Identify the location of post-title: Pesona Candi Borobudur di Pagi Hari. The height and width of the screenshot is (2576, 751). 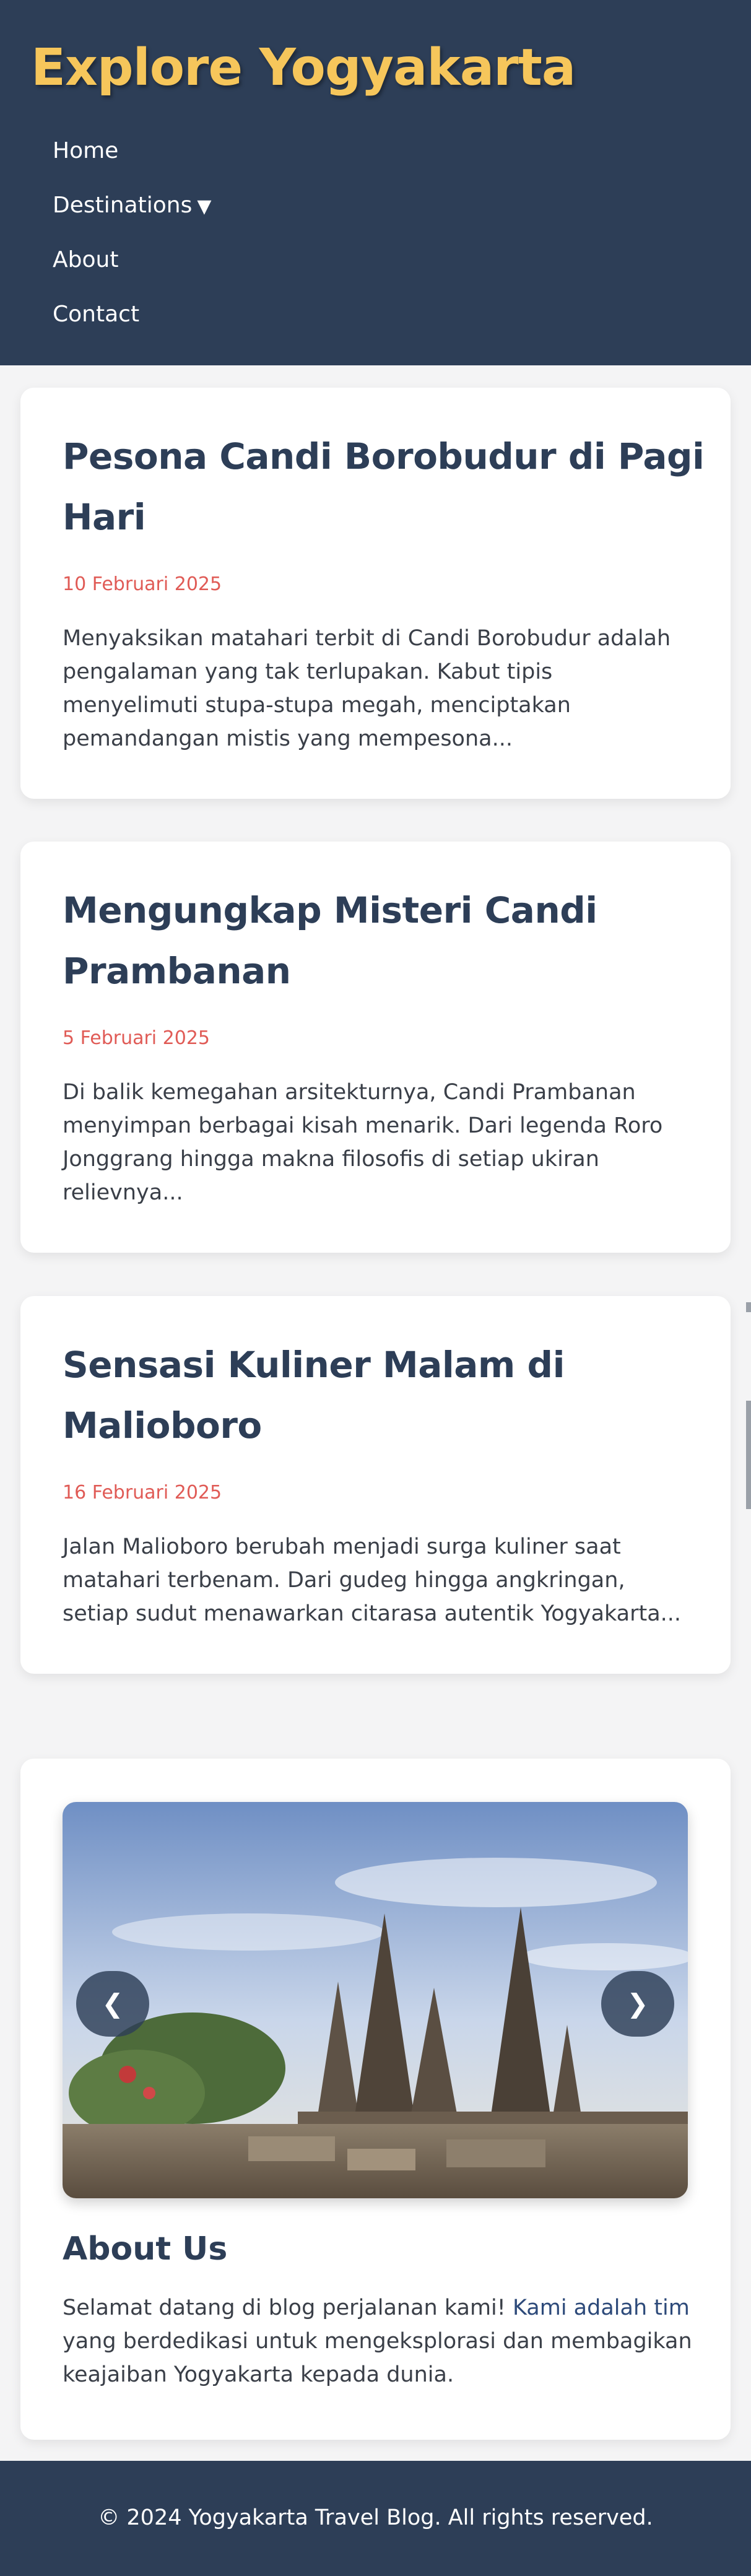
(391, 486).